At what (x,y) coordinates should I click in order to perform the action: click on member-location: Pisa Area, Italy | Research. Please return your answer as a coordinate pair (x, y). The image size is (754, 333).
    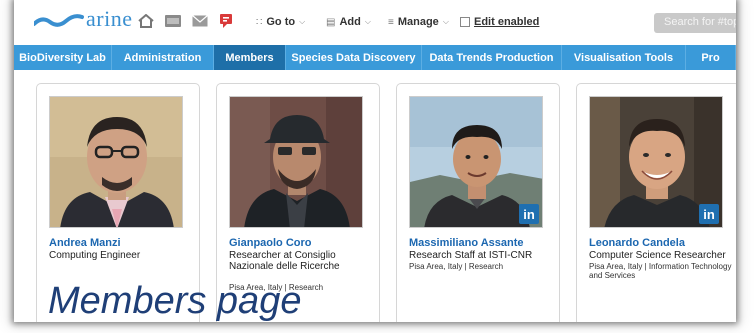
    Looking at the image, I should click on (456, 266).